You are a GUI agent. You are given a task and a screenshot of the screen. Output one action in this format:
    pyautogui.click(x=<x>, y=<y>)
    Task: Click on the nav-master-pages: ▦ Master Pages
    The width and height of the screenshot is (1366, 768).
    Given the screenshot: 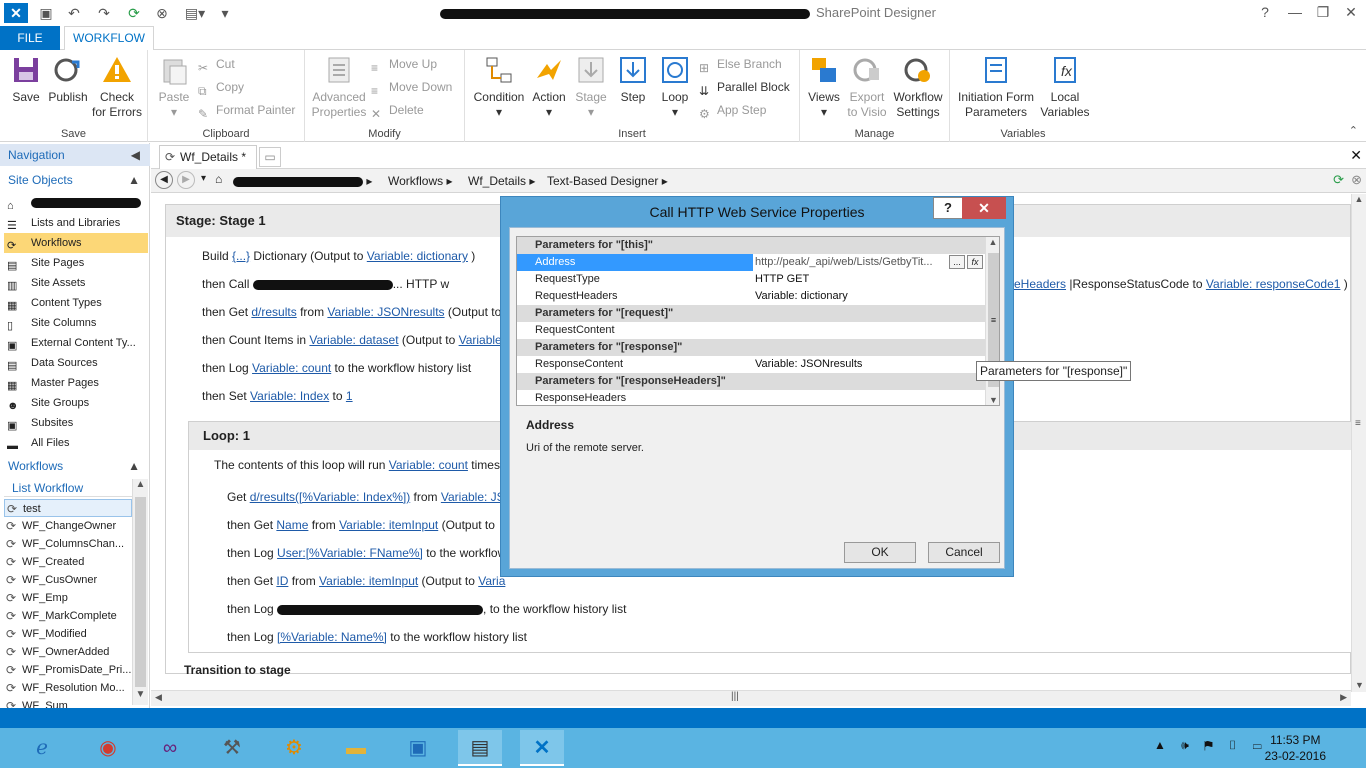 What is the action you would take?
    pyautogui.click(x=76, y=383)
    